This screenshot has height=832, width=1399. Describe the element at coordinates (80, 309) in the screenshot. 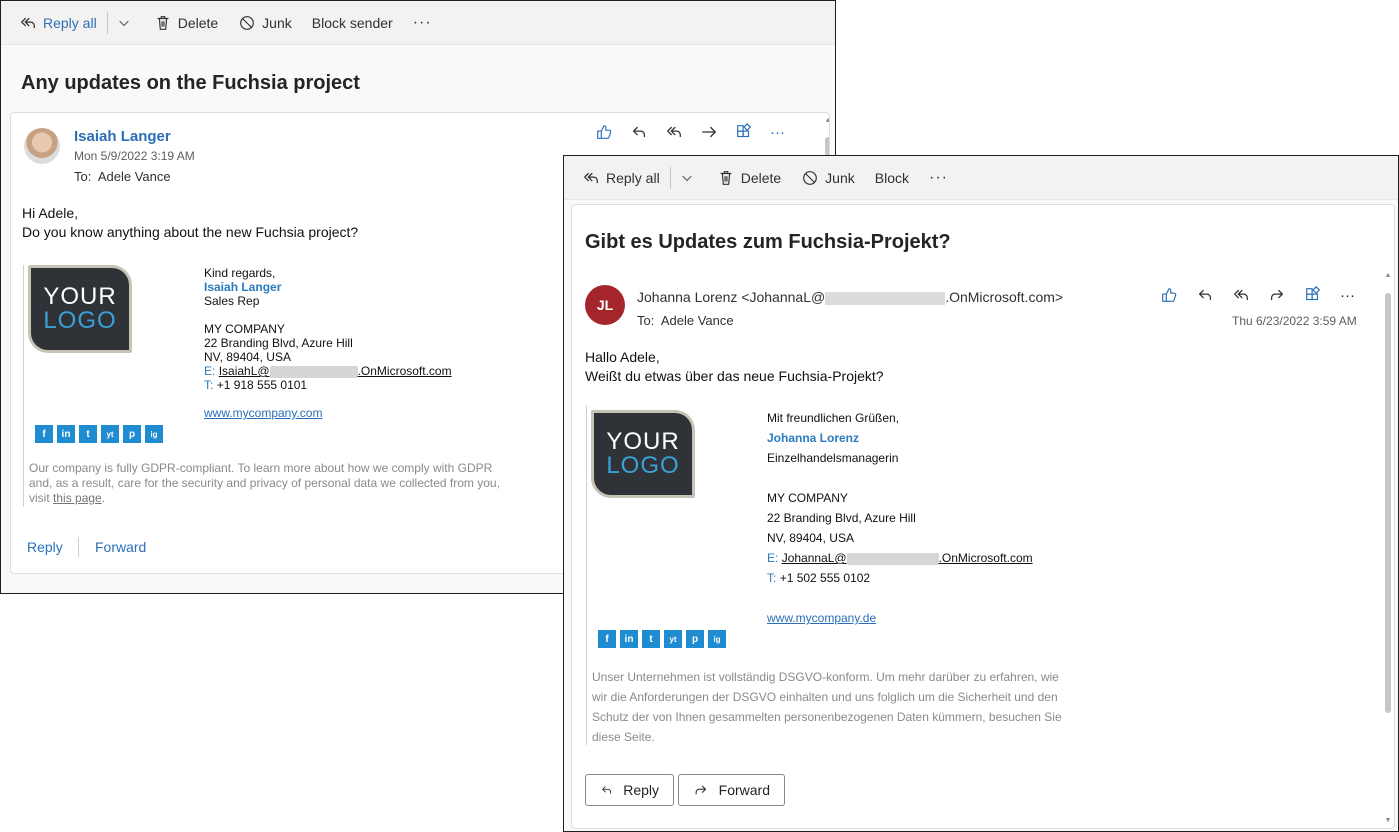

I see `company-logo: YOUR LOGO` at that location.